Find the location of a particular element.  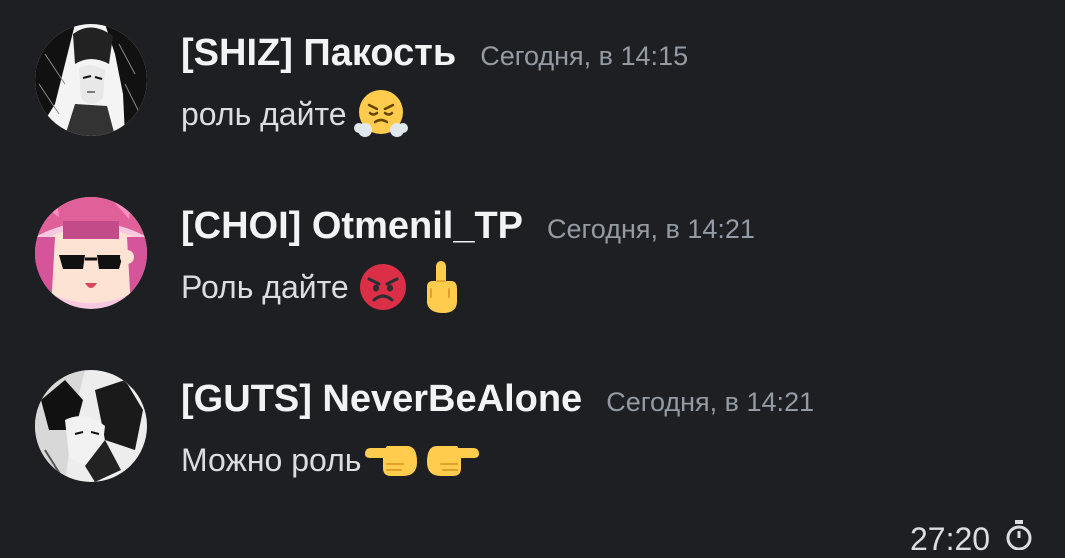

message-content: Можно роль is located at coordinates (331, 460).